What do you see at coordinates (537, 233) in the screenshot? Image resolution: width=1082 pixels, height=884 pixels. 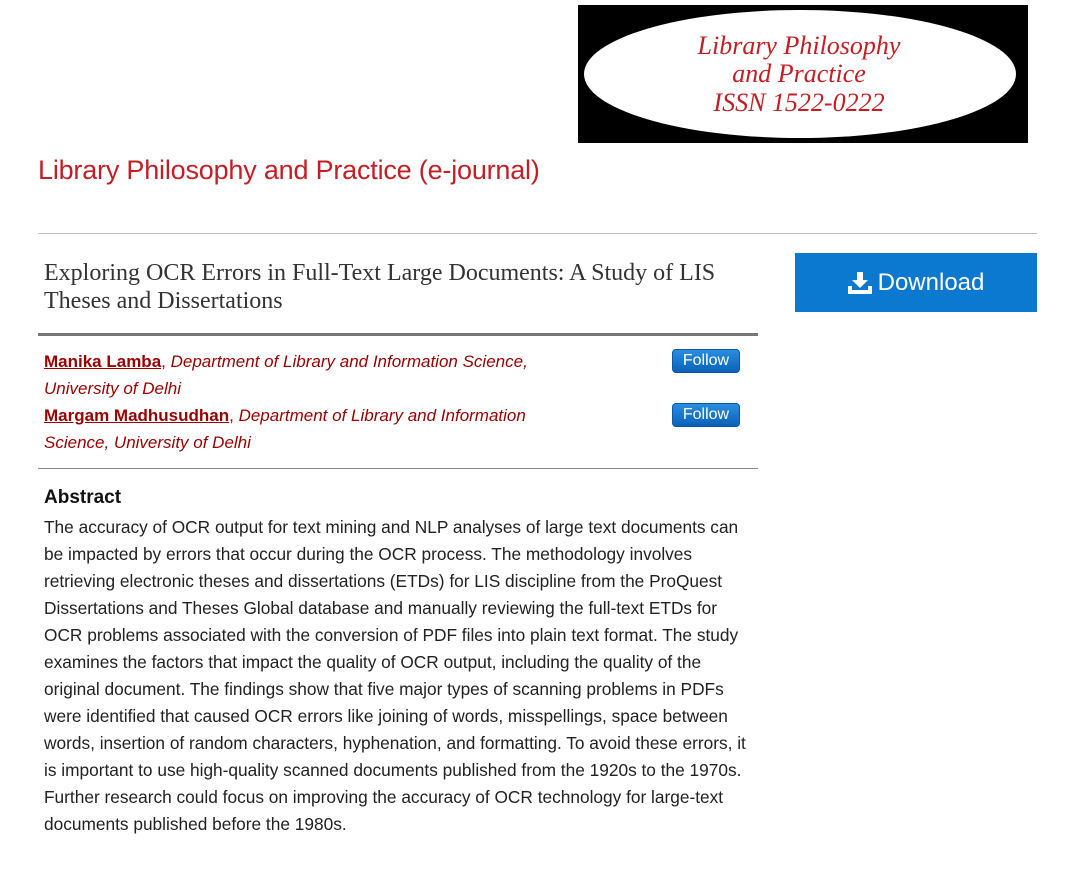 I see `header-divider` at bounding box center [537, 233].